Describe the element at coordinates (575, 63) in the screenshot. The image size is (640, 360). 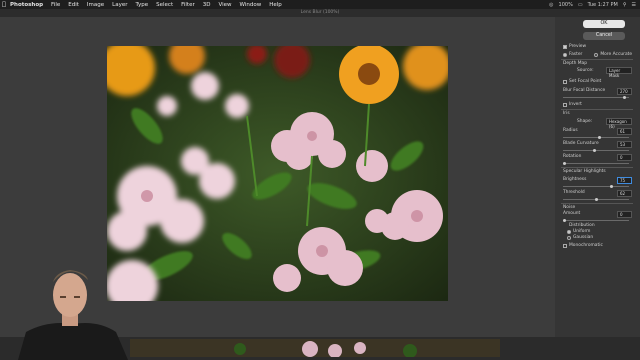
I see `depth-map-heading: Depth Map` at that location.